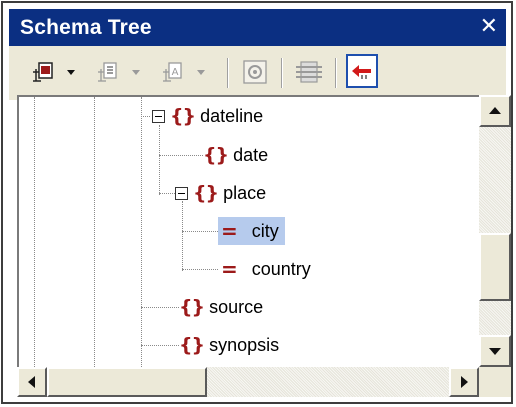 This screenshot has height=407, width=516. I want to click on tree-node-country: = country, so click(266, 269).